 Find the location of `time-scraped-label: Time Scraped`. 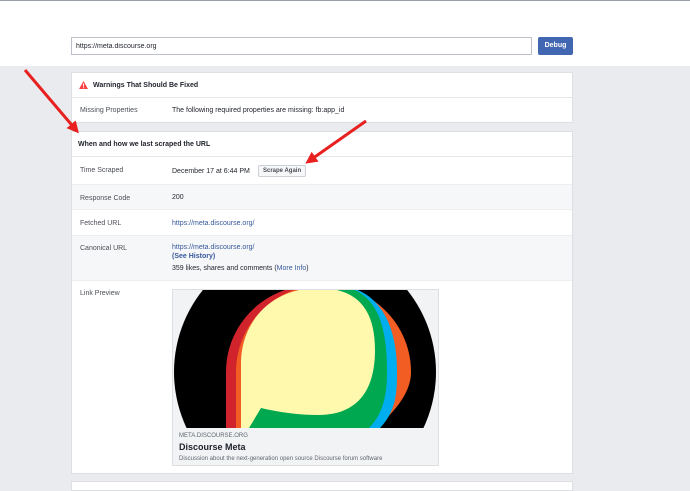

time-scraped-label: Time Scraped is located at coordinates (102, 170).